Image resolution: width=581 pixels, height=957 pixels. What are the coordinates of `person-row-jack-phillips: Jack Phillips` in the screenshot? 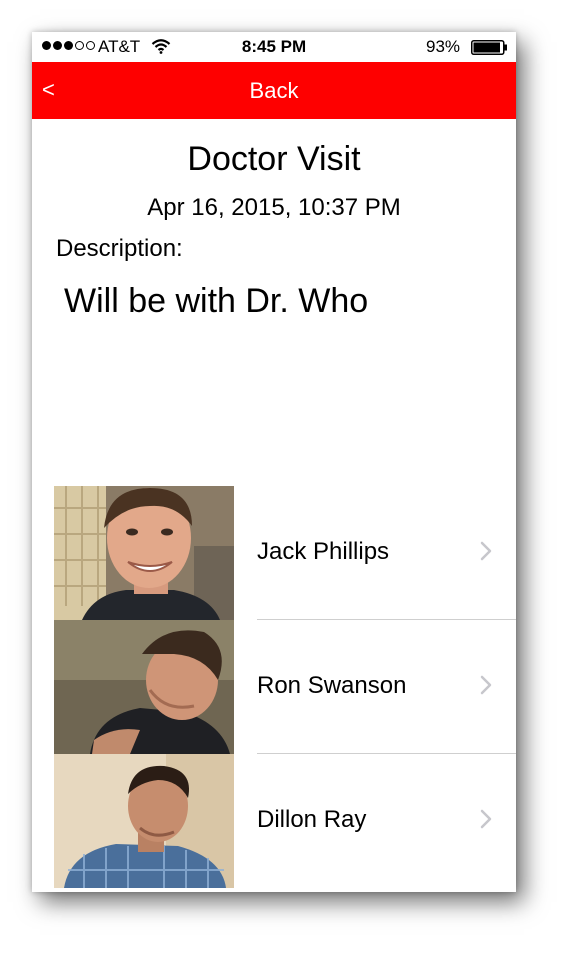 It's located at (274, 553).